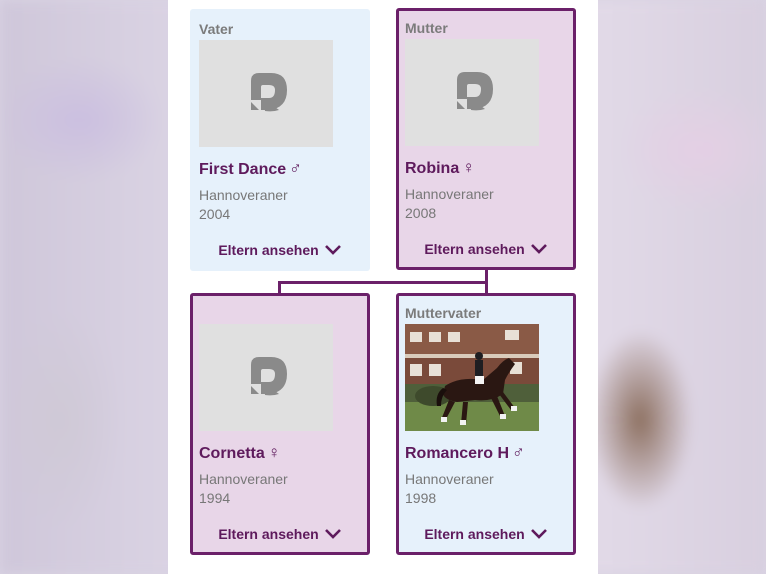 The width and height of the screenshot is (766, 574). What do you see at coordinates (443, 313) in the screenshot?
I see `card-role-label: Muttervater` at bounding box center [443, 313].